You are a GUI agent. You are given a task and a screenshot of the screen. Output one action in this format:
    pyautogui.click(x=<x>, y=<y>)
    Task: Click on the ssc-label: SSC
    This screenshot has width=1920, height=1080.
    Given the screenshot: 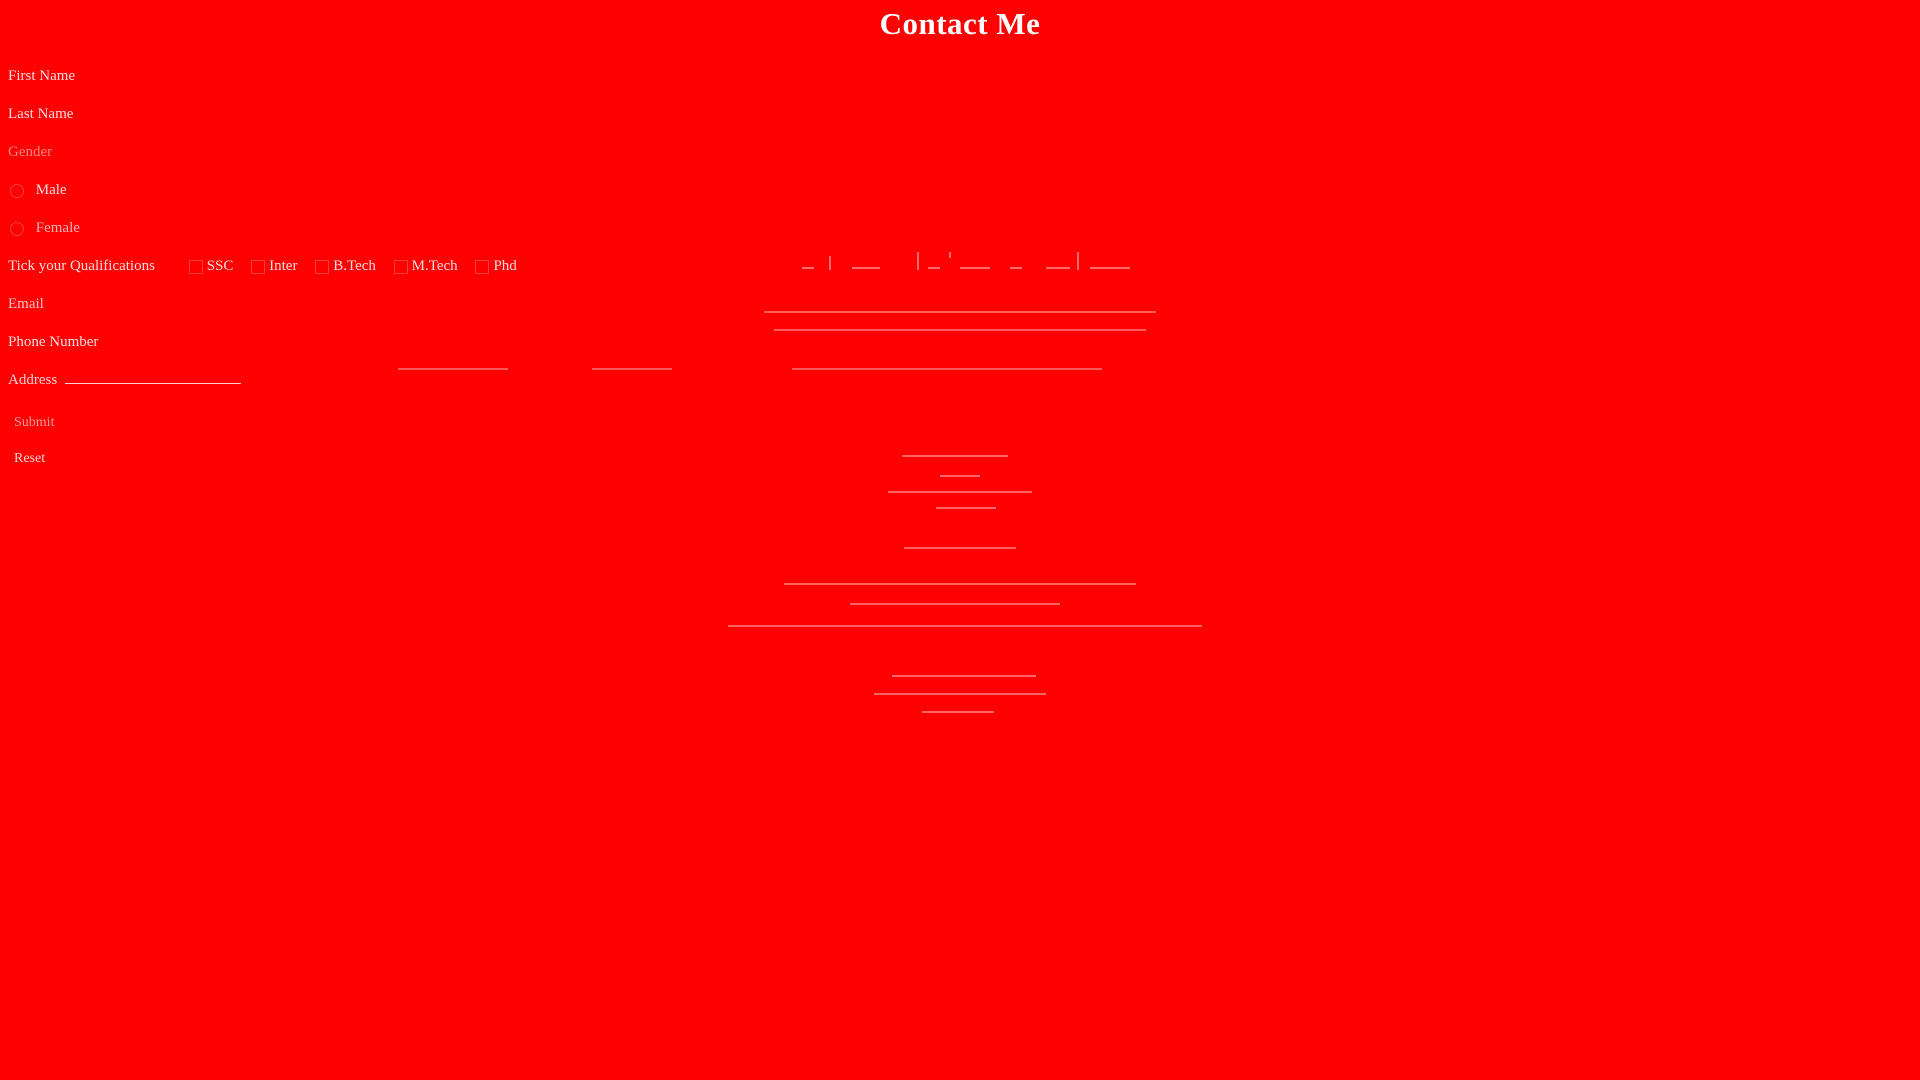 What is the action you would take?
    pyautogui.click(x=220, y=266)
    